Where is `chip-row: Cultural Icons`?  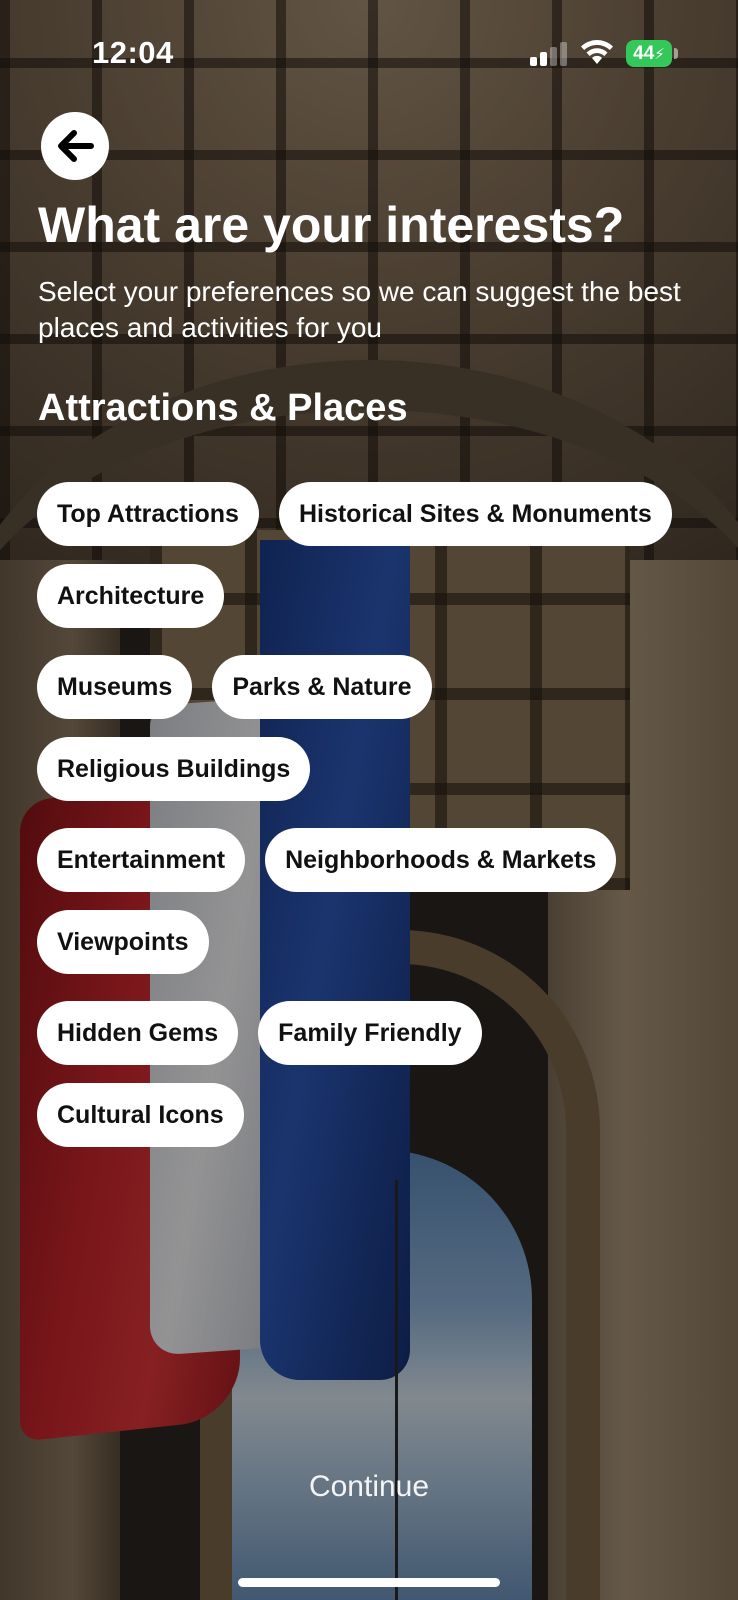
chip-row: Cultural Icons is located at coordinates (377, 1115).